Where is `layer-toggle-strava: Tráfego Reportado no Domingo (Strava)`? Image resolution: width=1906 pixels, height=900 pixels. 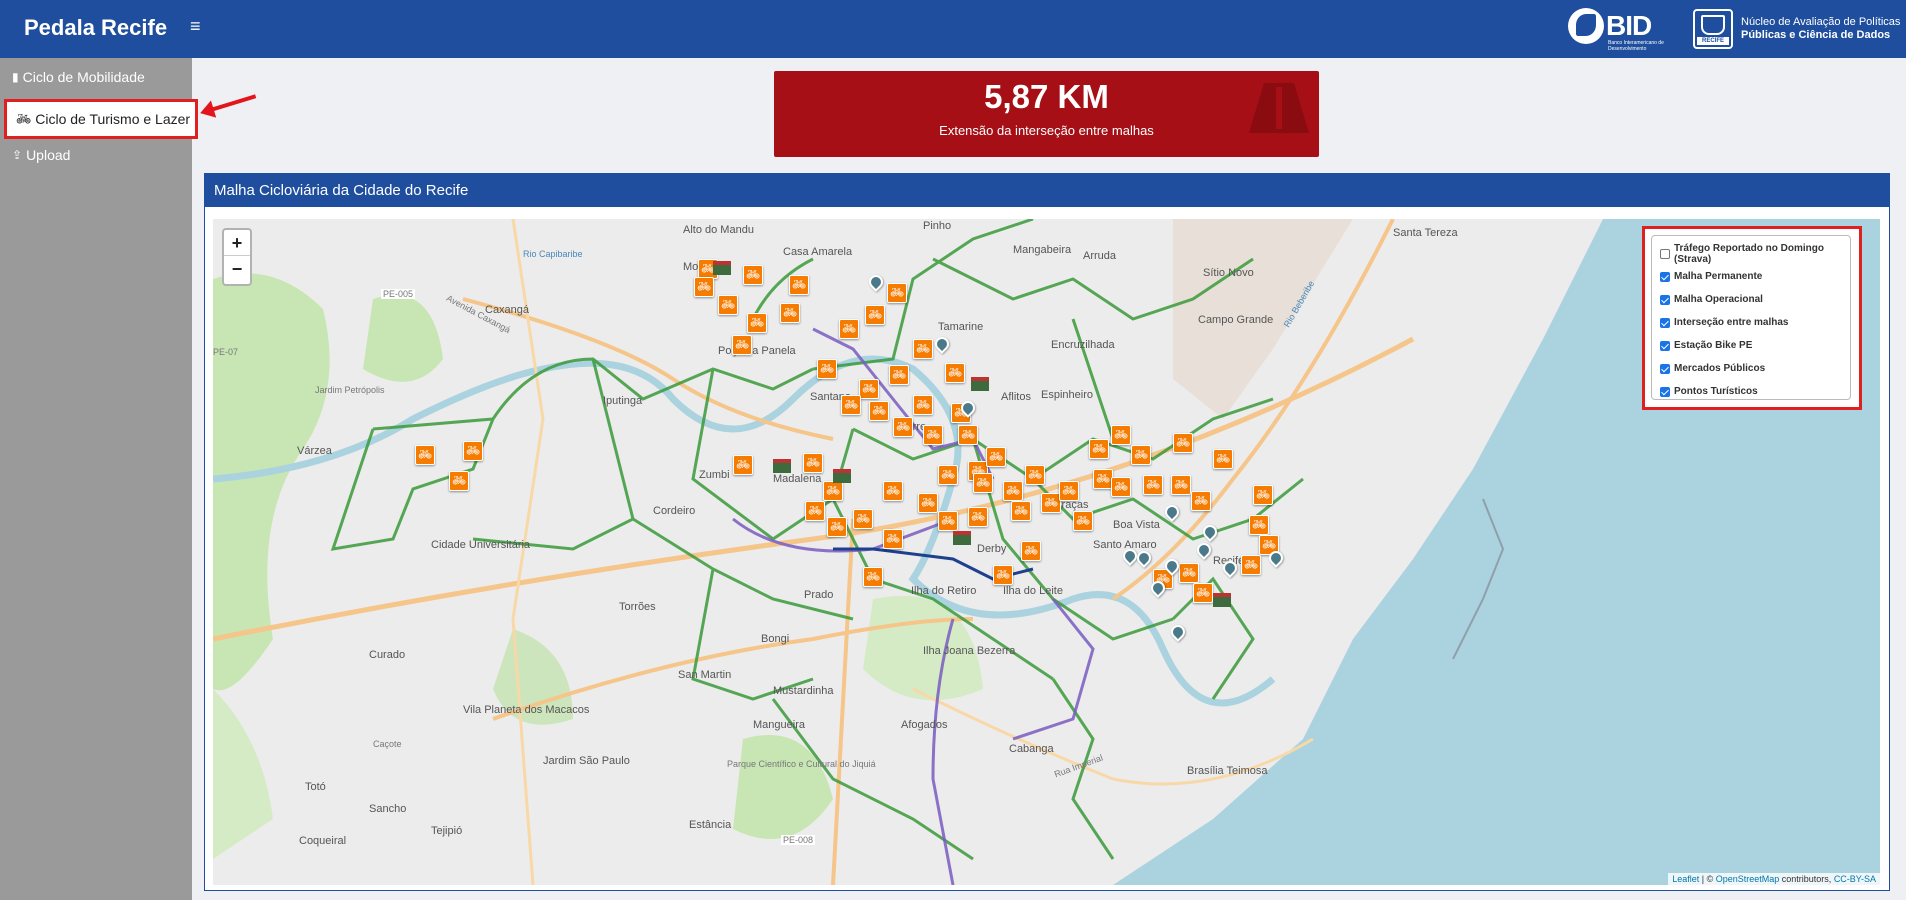 layer-toggle-strava: Tráfego Reportado no Domingo (Strava) is located at coordinates (1751, 253).